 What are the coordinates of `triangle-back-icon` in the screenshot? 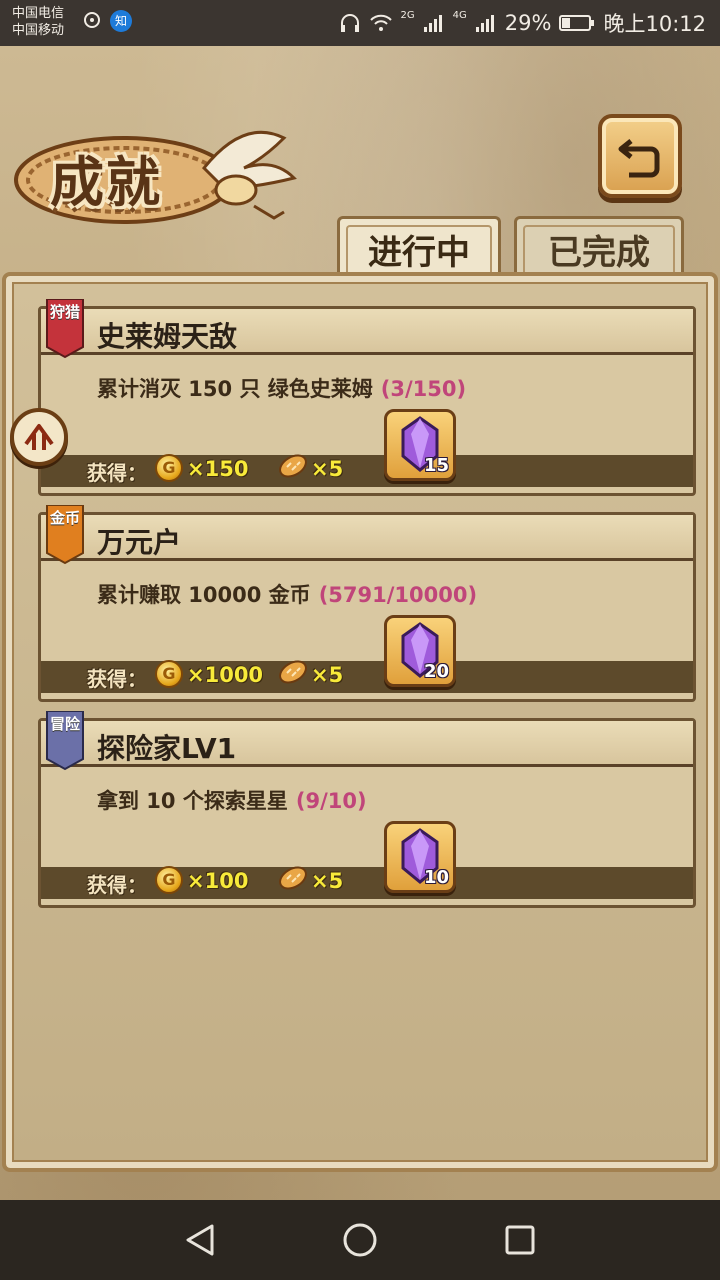 It's located at (200, 1240).